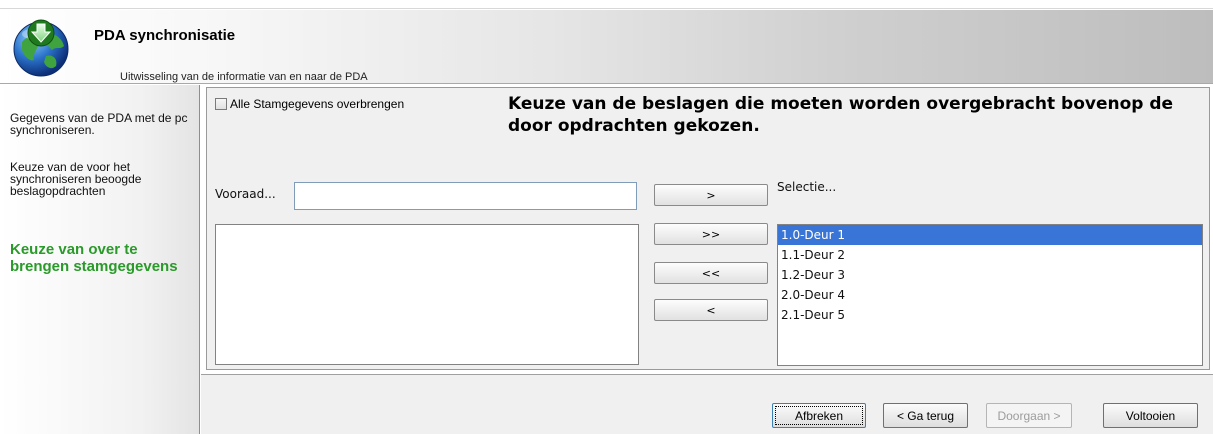 The height and width of the screenshot is (434, 1213). What do you see at coordinates (819, 415) in the screenshot?
I see `cancel-button: Afbreken` at bounding box center [819, 415].